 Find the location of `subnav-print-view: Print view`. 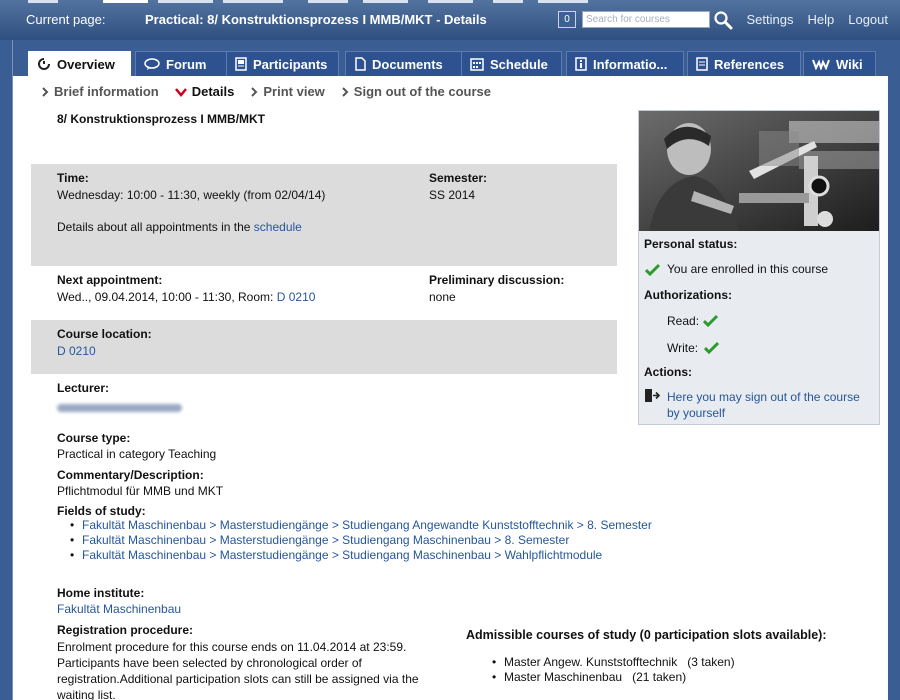

subnav-print-view: Print view is located at coordinates (287, 91).